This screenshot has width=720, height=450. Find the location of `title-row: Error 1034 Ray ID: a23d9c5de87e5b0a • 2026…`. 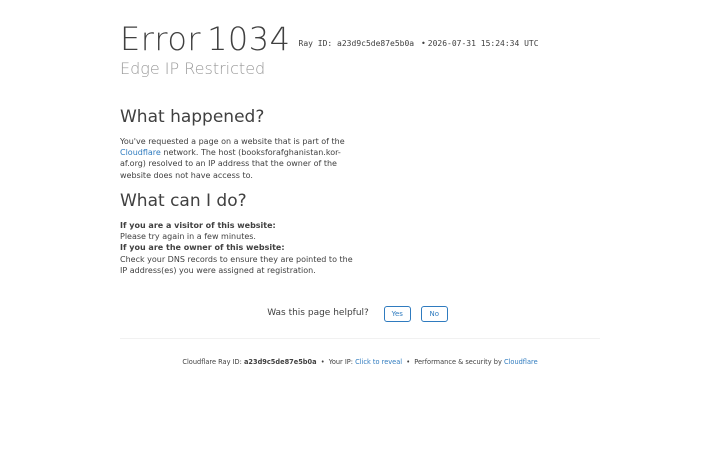

title-row: Error 1034 Ray ID: a23d9c5de87e5b0a • 2026… is located at coordinates (329, 39).